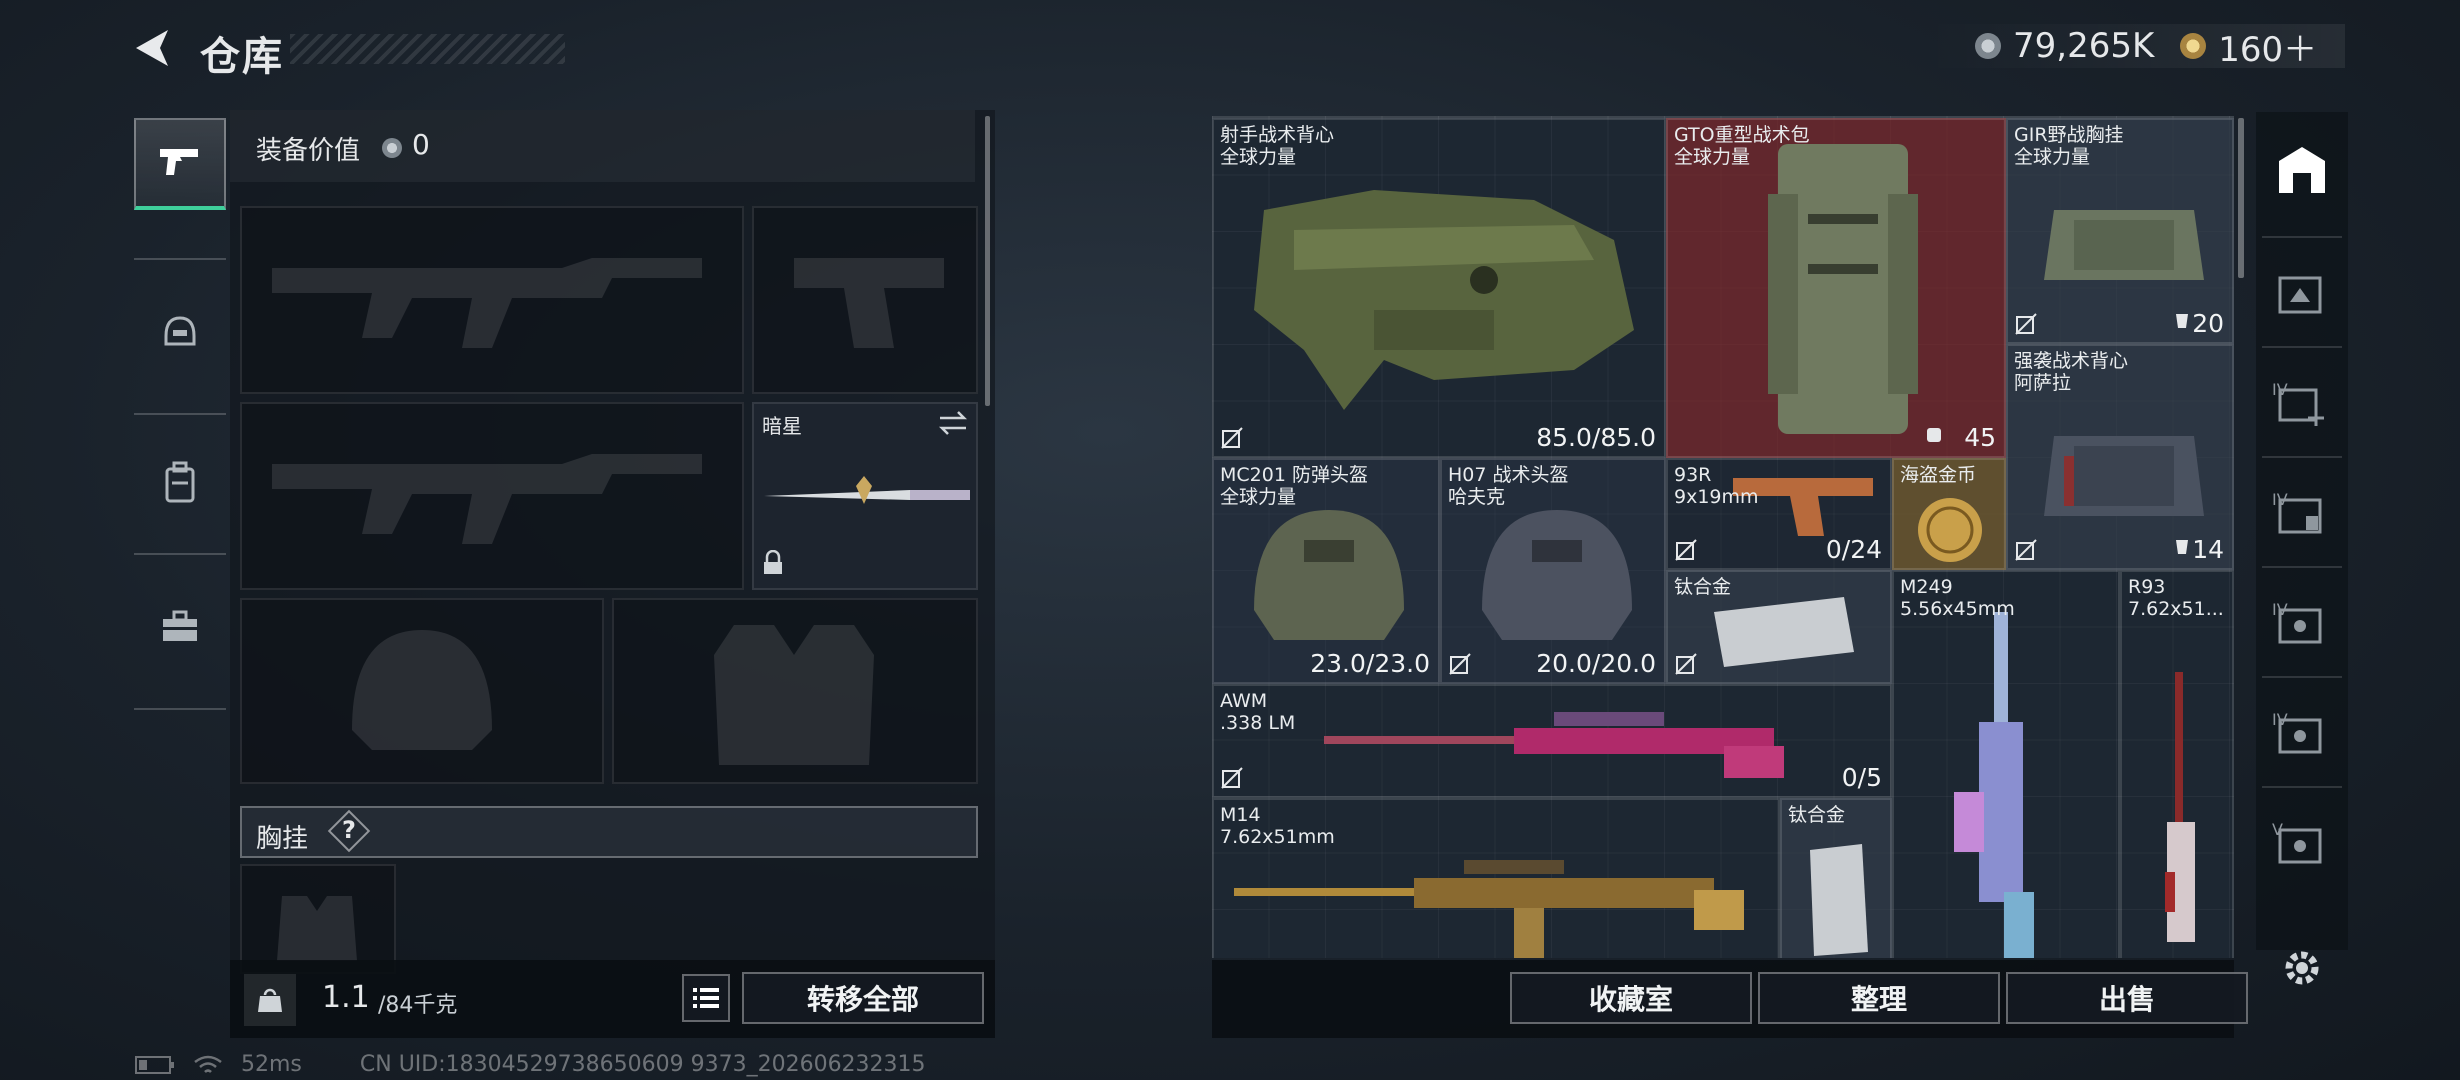  Describe the element at coordinates (609, 832) in the screenshot. I see `chest-rig-header: 胸挂 ?` at that location.